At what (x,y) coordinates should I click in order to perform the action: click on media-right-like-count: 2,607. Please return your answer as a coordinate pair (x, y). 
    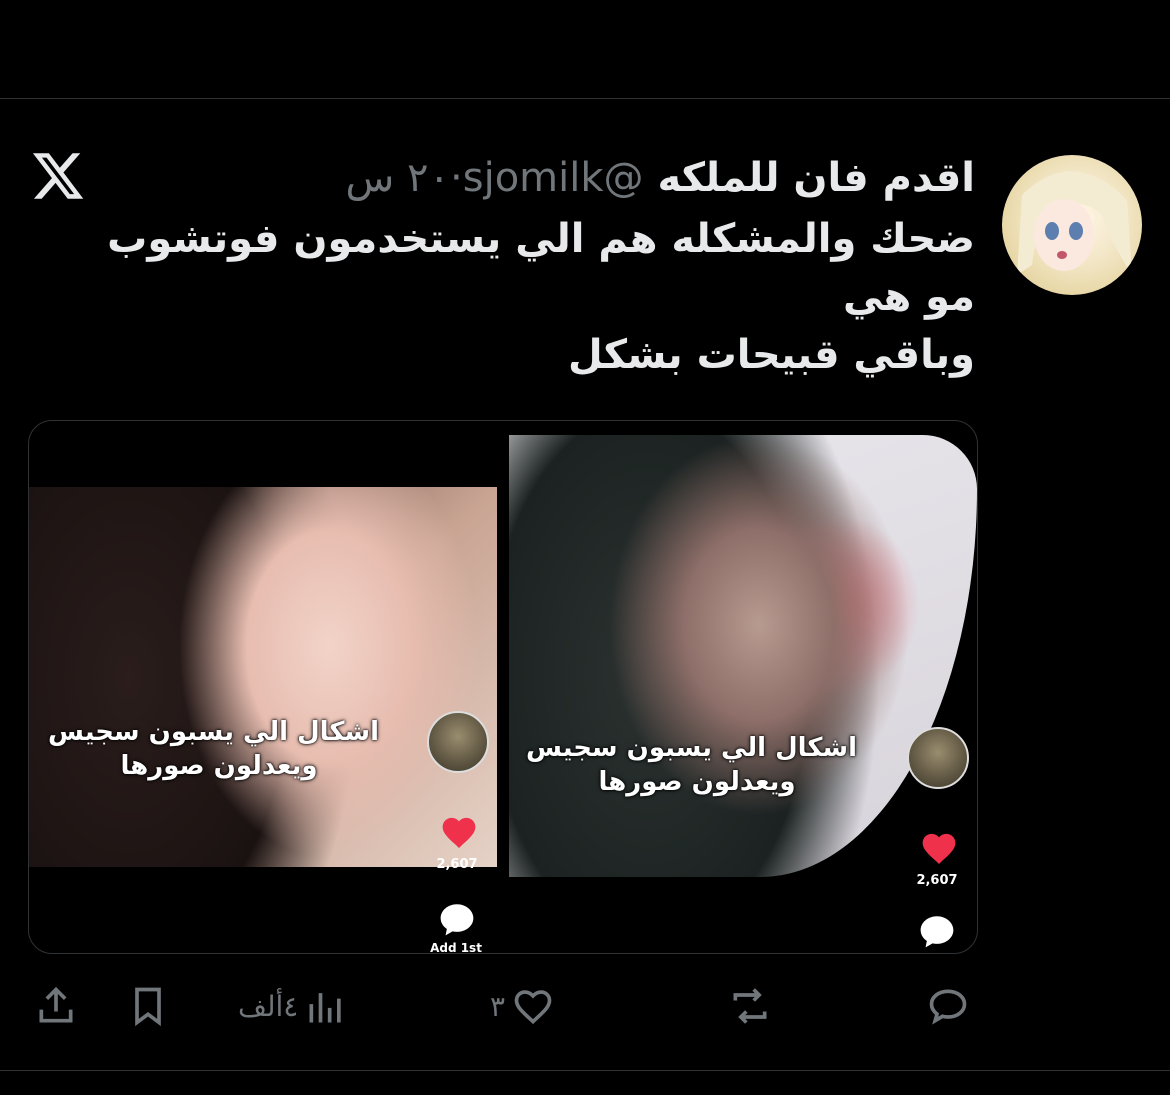
    Looking at the image, I should click on (937, 880).